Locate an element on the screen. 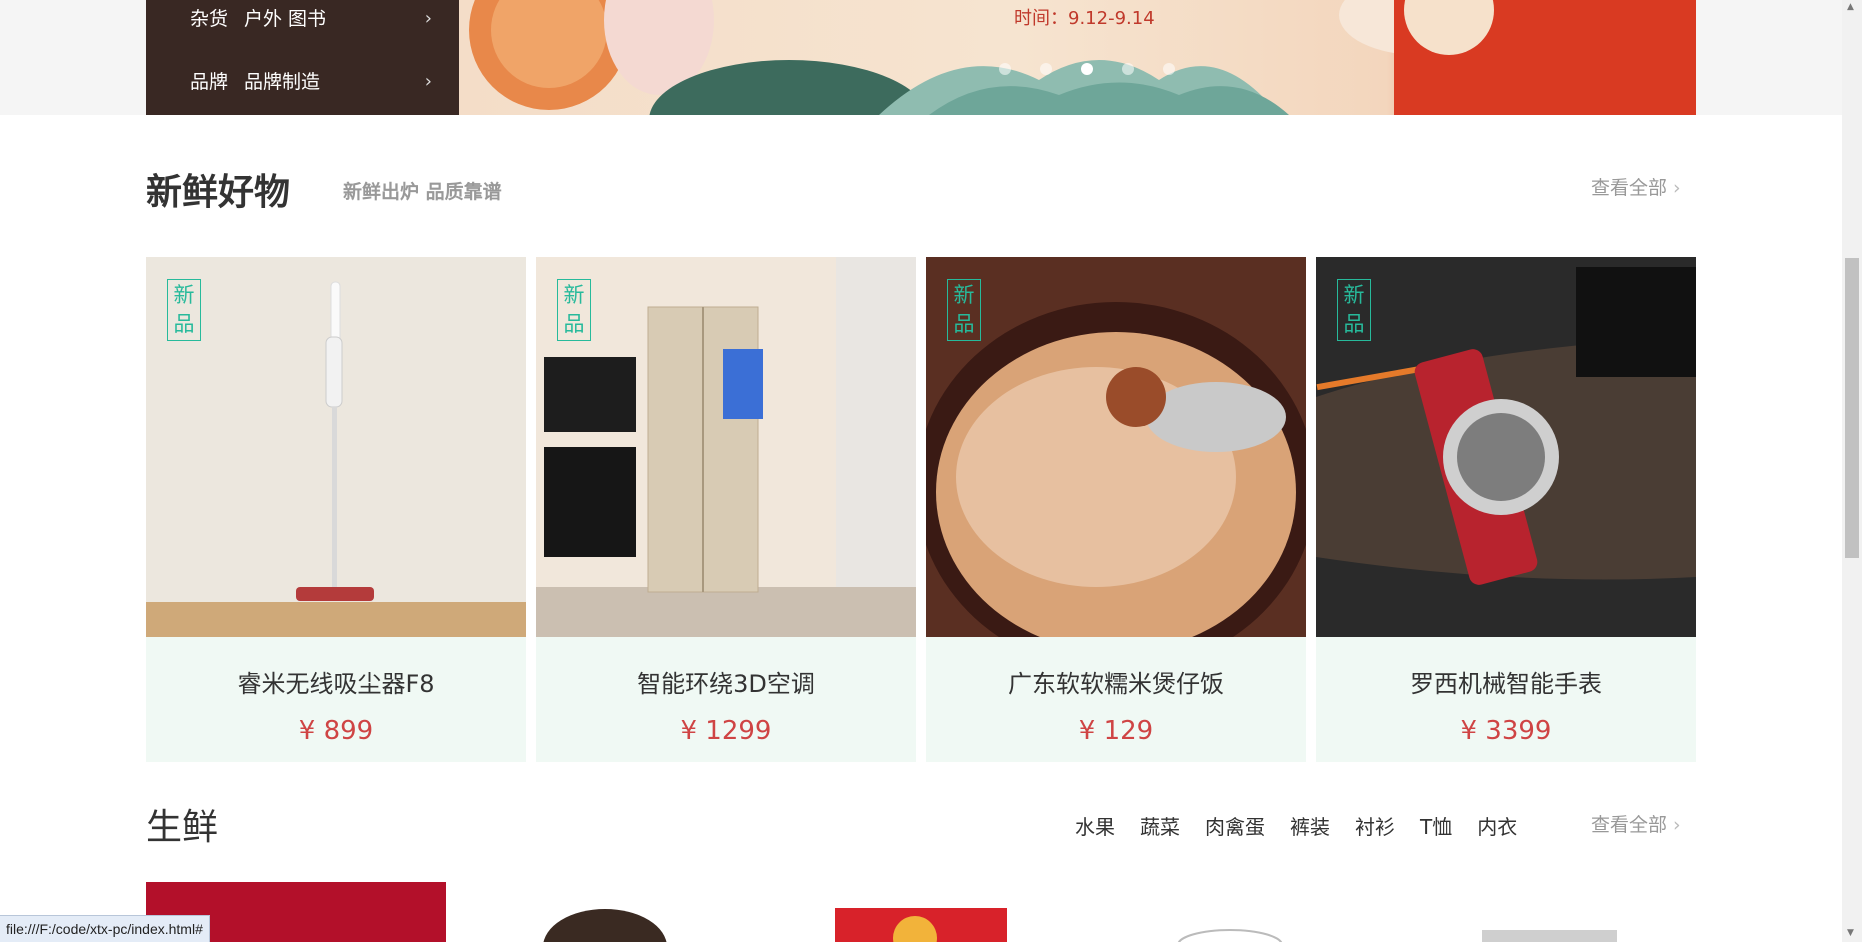  carousel-dot-active is located at coordinates (1087, 69).